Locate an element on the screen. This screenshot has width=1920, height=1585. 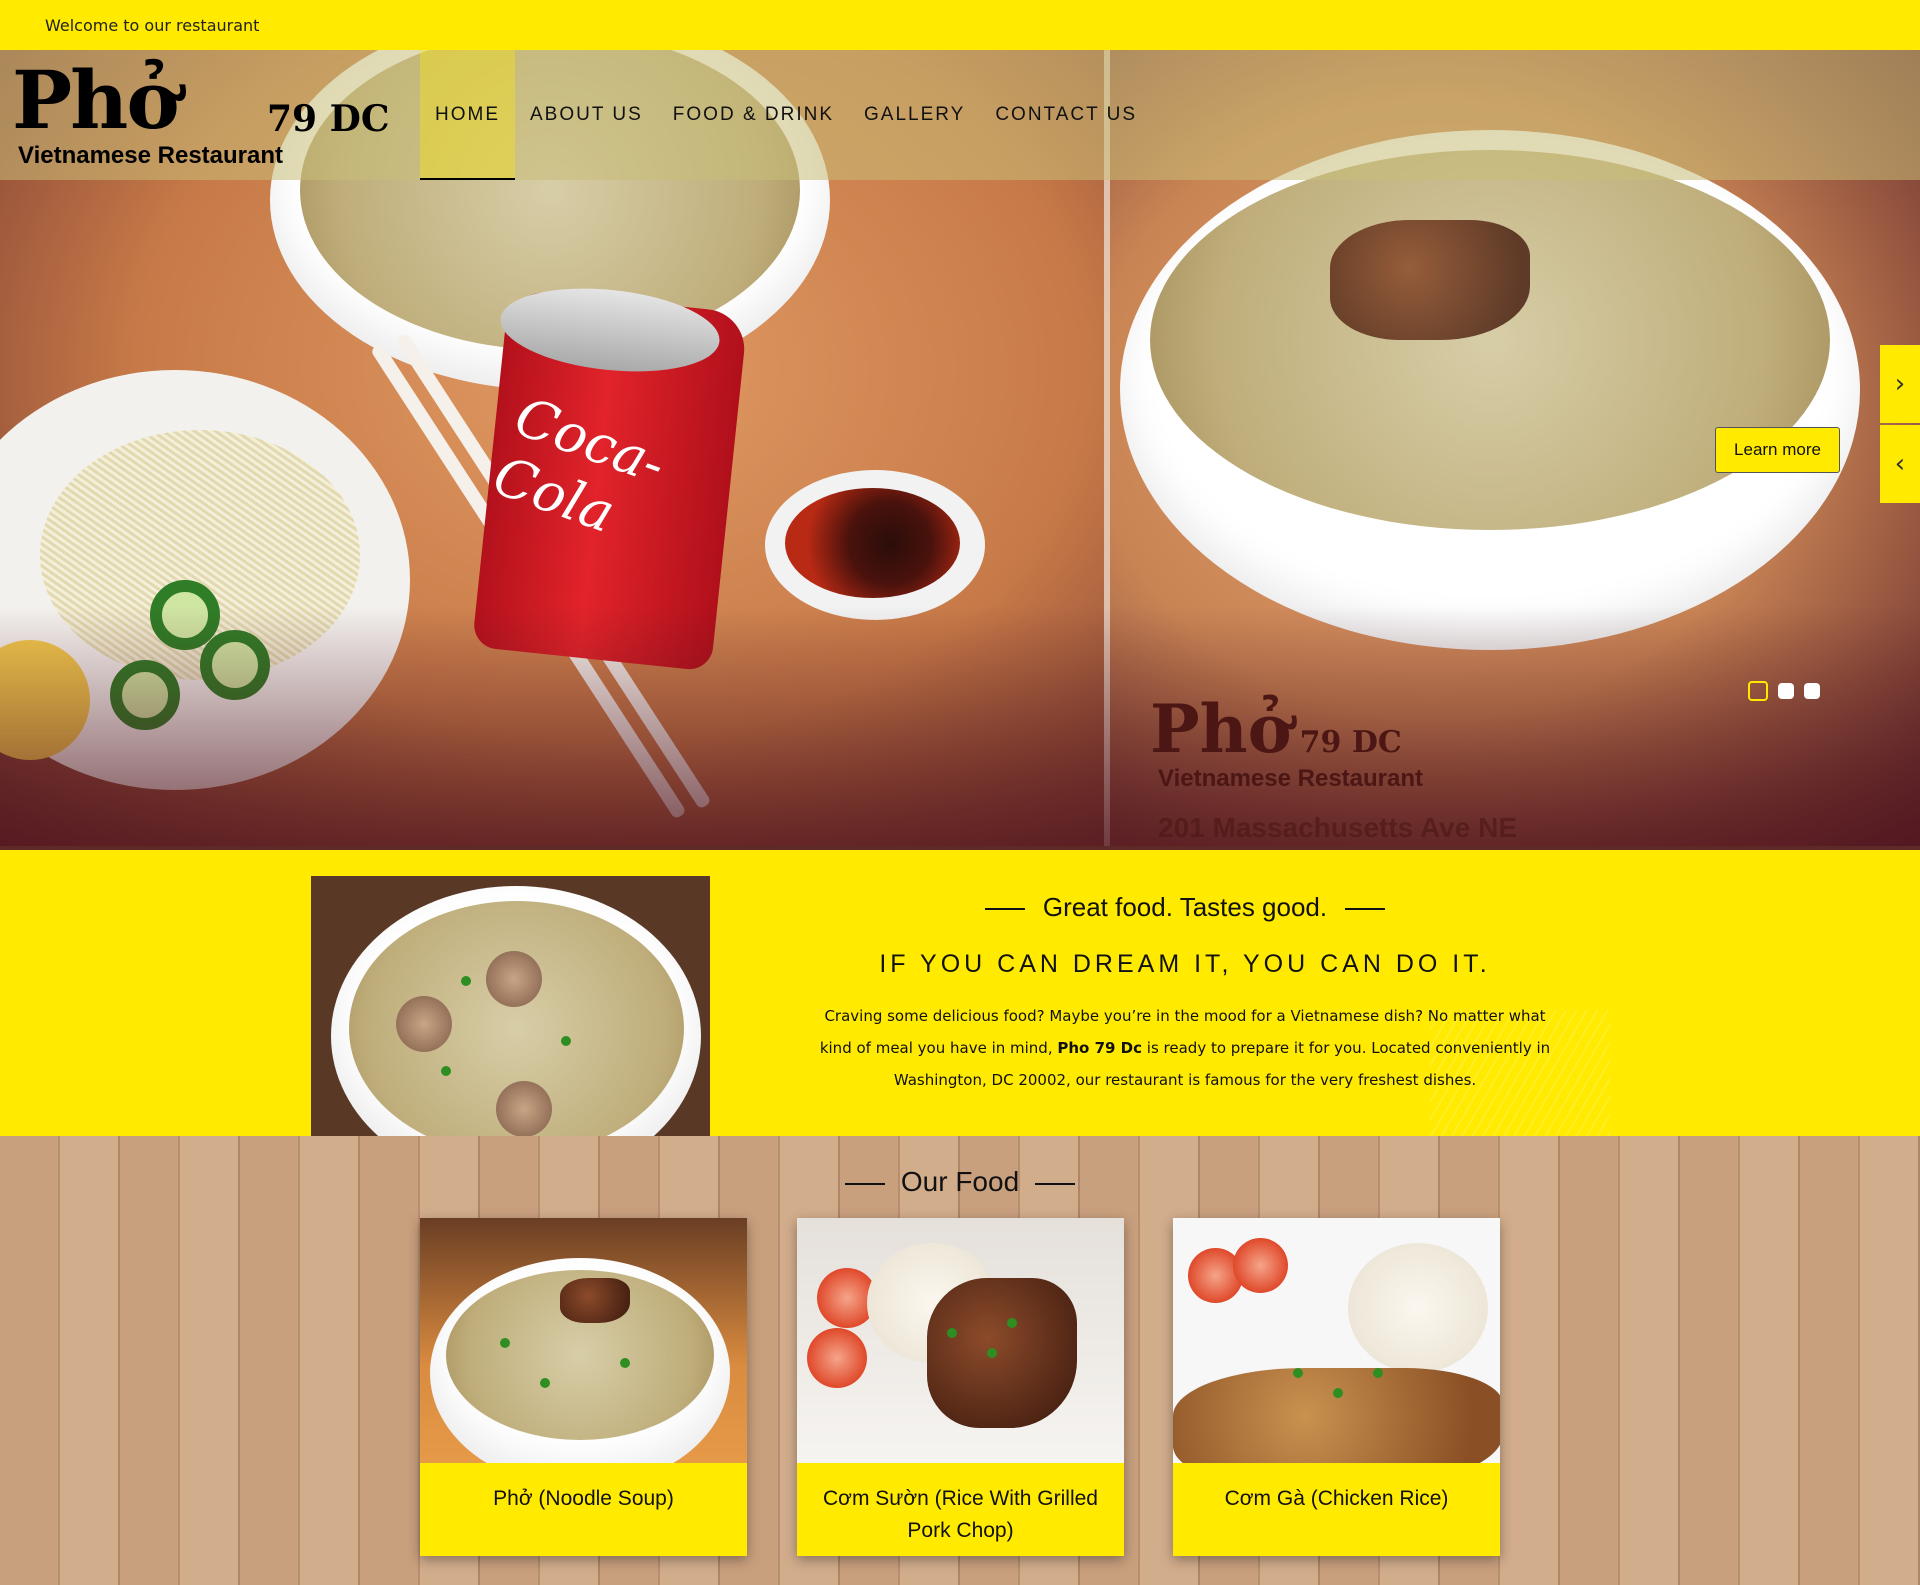
our-food-title-text: Our Food is located at coordinates (960, 1181).